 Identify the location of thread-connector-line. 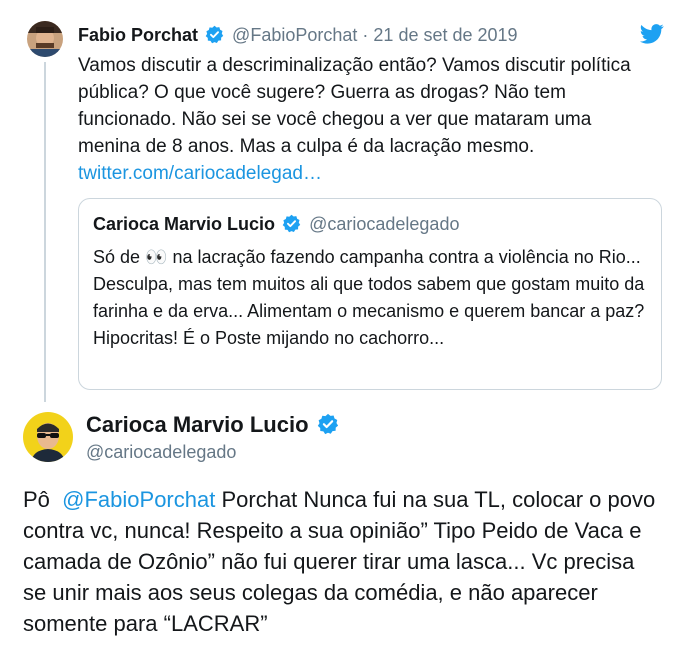
(45, 232).